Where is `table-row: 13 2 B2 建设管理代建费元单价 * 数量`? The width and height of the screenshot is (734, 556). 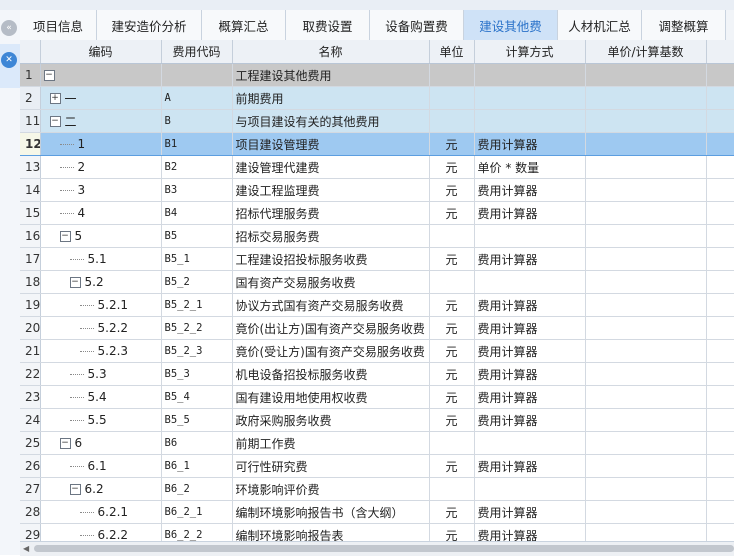
table-row: 13 2 B2 建设管理代建费元单价 * 数量 is located at coordinates (377, 167).